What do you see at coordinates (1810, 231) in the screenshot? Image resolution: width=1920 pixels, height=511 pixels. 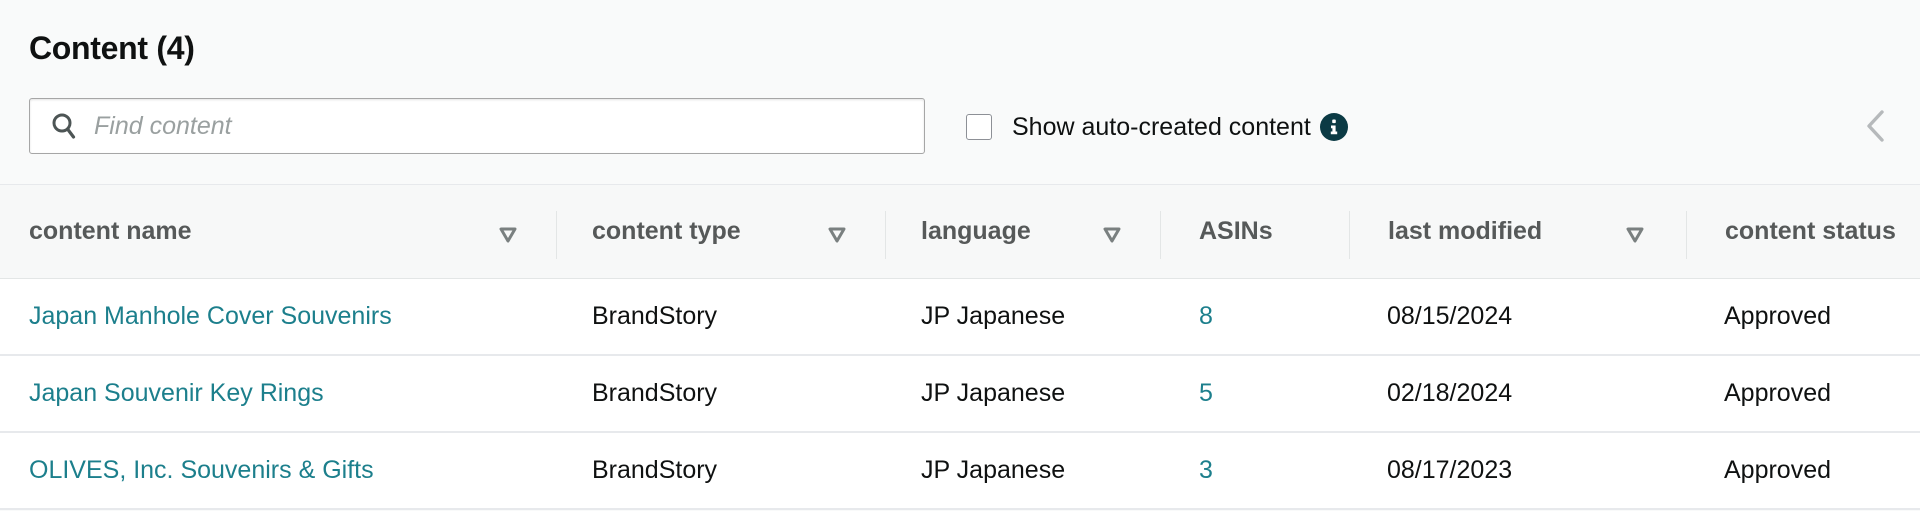 I see `column-label: content status` at bounding box center [1810, 231].